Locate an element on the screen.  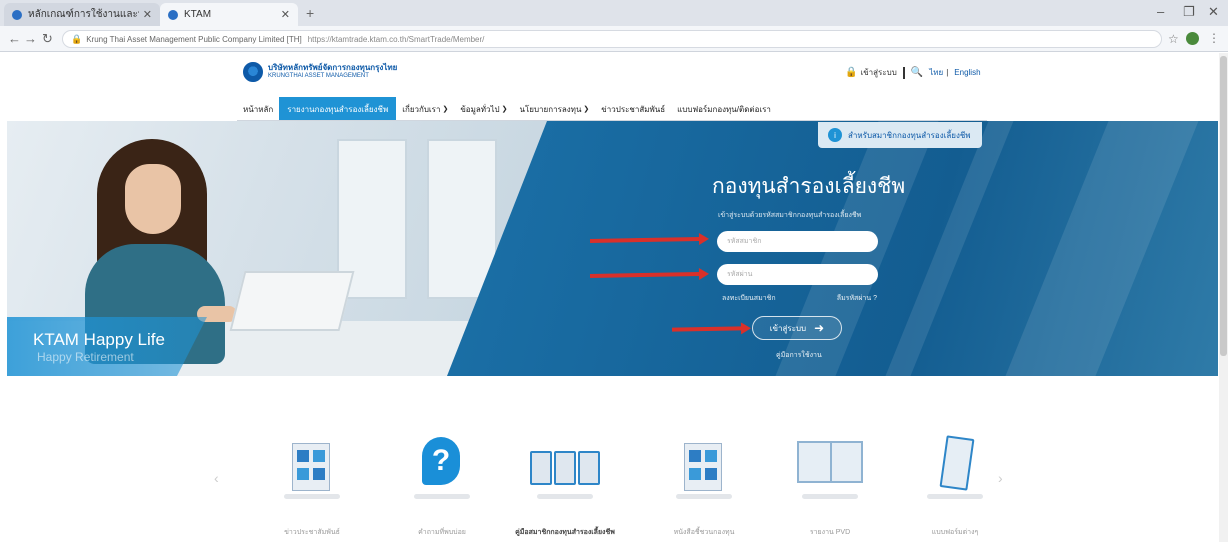
clipboard-icon is located at coordinates (961, 464).